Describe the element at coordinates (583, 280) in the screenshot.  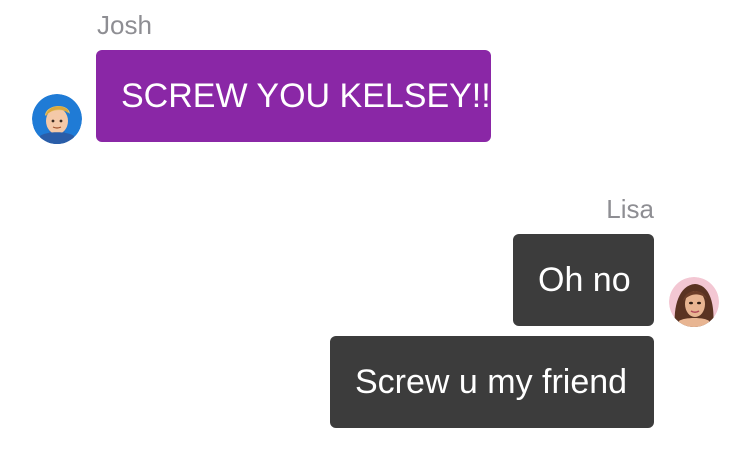
I see `message-bubble-lisa-1: Oh no` at that location.